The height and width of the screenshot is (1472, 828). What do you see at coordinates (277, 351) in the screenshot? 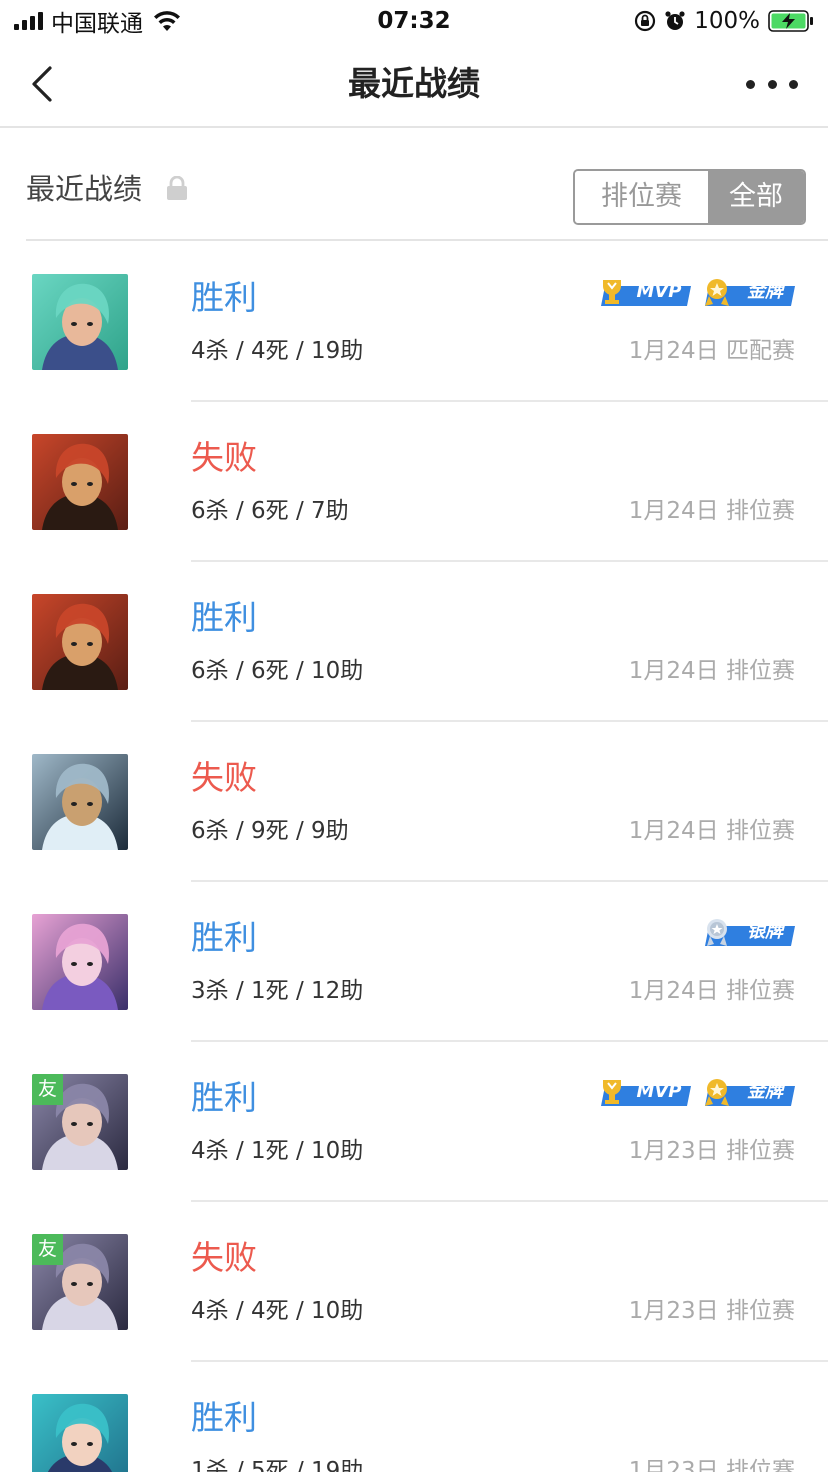
I see `match-kda: 4杀 / 4死 / 19助` at bounding box center [277, 351].